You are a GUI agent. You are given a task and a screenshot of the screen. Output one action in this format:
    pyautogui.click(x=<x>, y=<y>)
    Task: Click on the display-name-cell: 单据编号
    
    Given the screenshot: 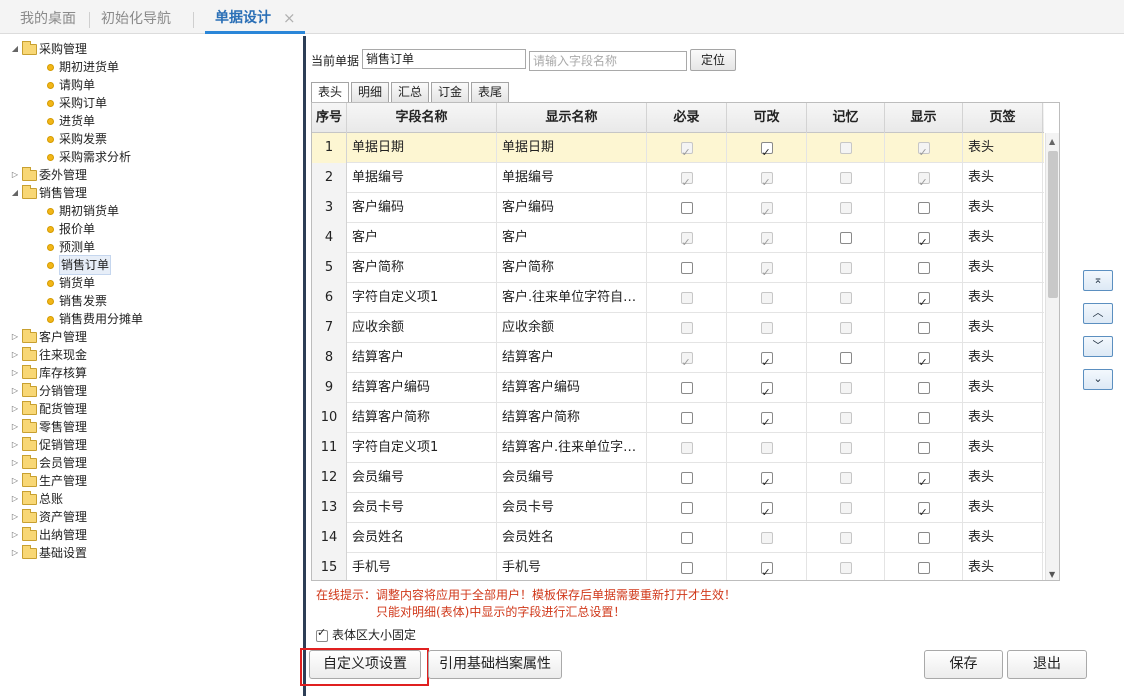 What is the action you would take?
    pyautogui.click(x=572, y=178)
    